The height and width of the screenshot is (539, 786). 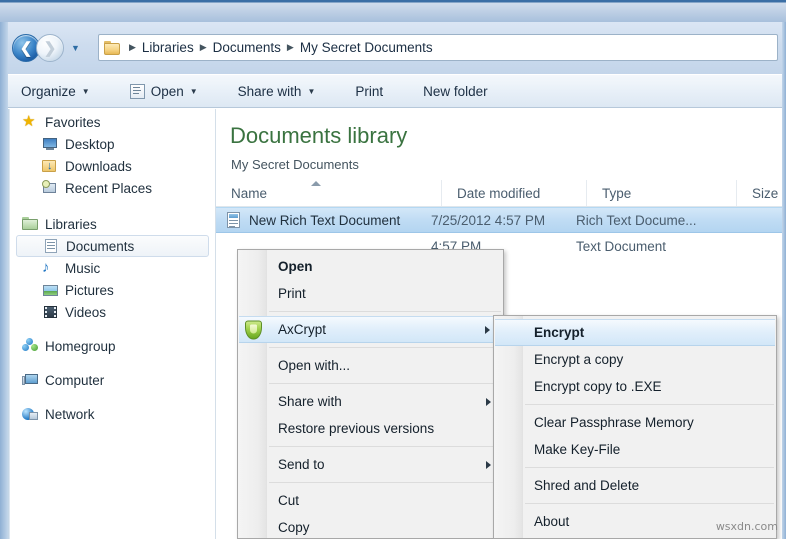 What do you see at coordinates (759, 193) in the screenshot?
I see `column-header-size: Size` at bounding box center [759, 193].